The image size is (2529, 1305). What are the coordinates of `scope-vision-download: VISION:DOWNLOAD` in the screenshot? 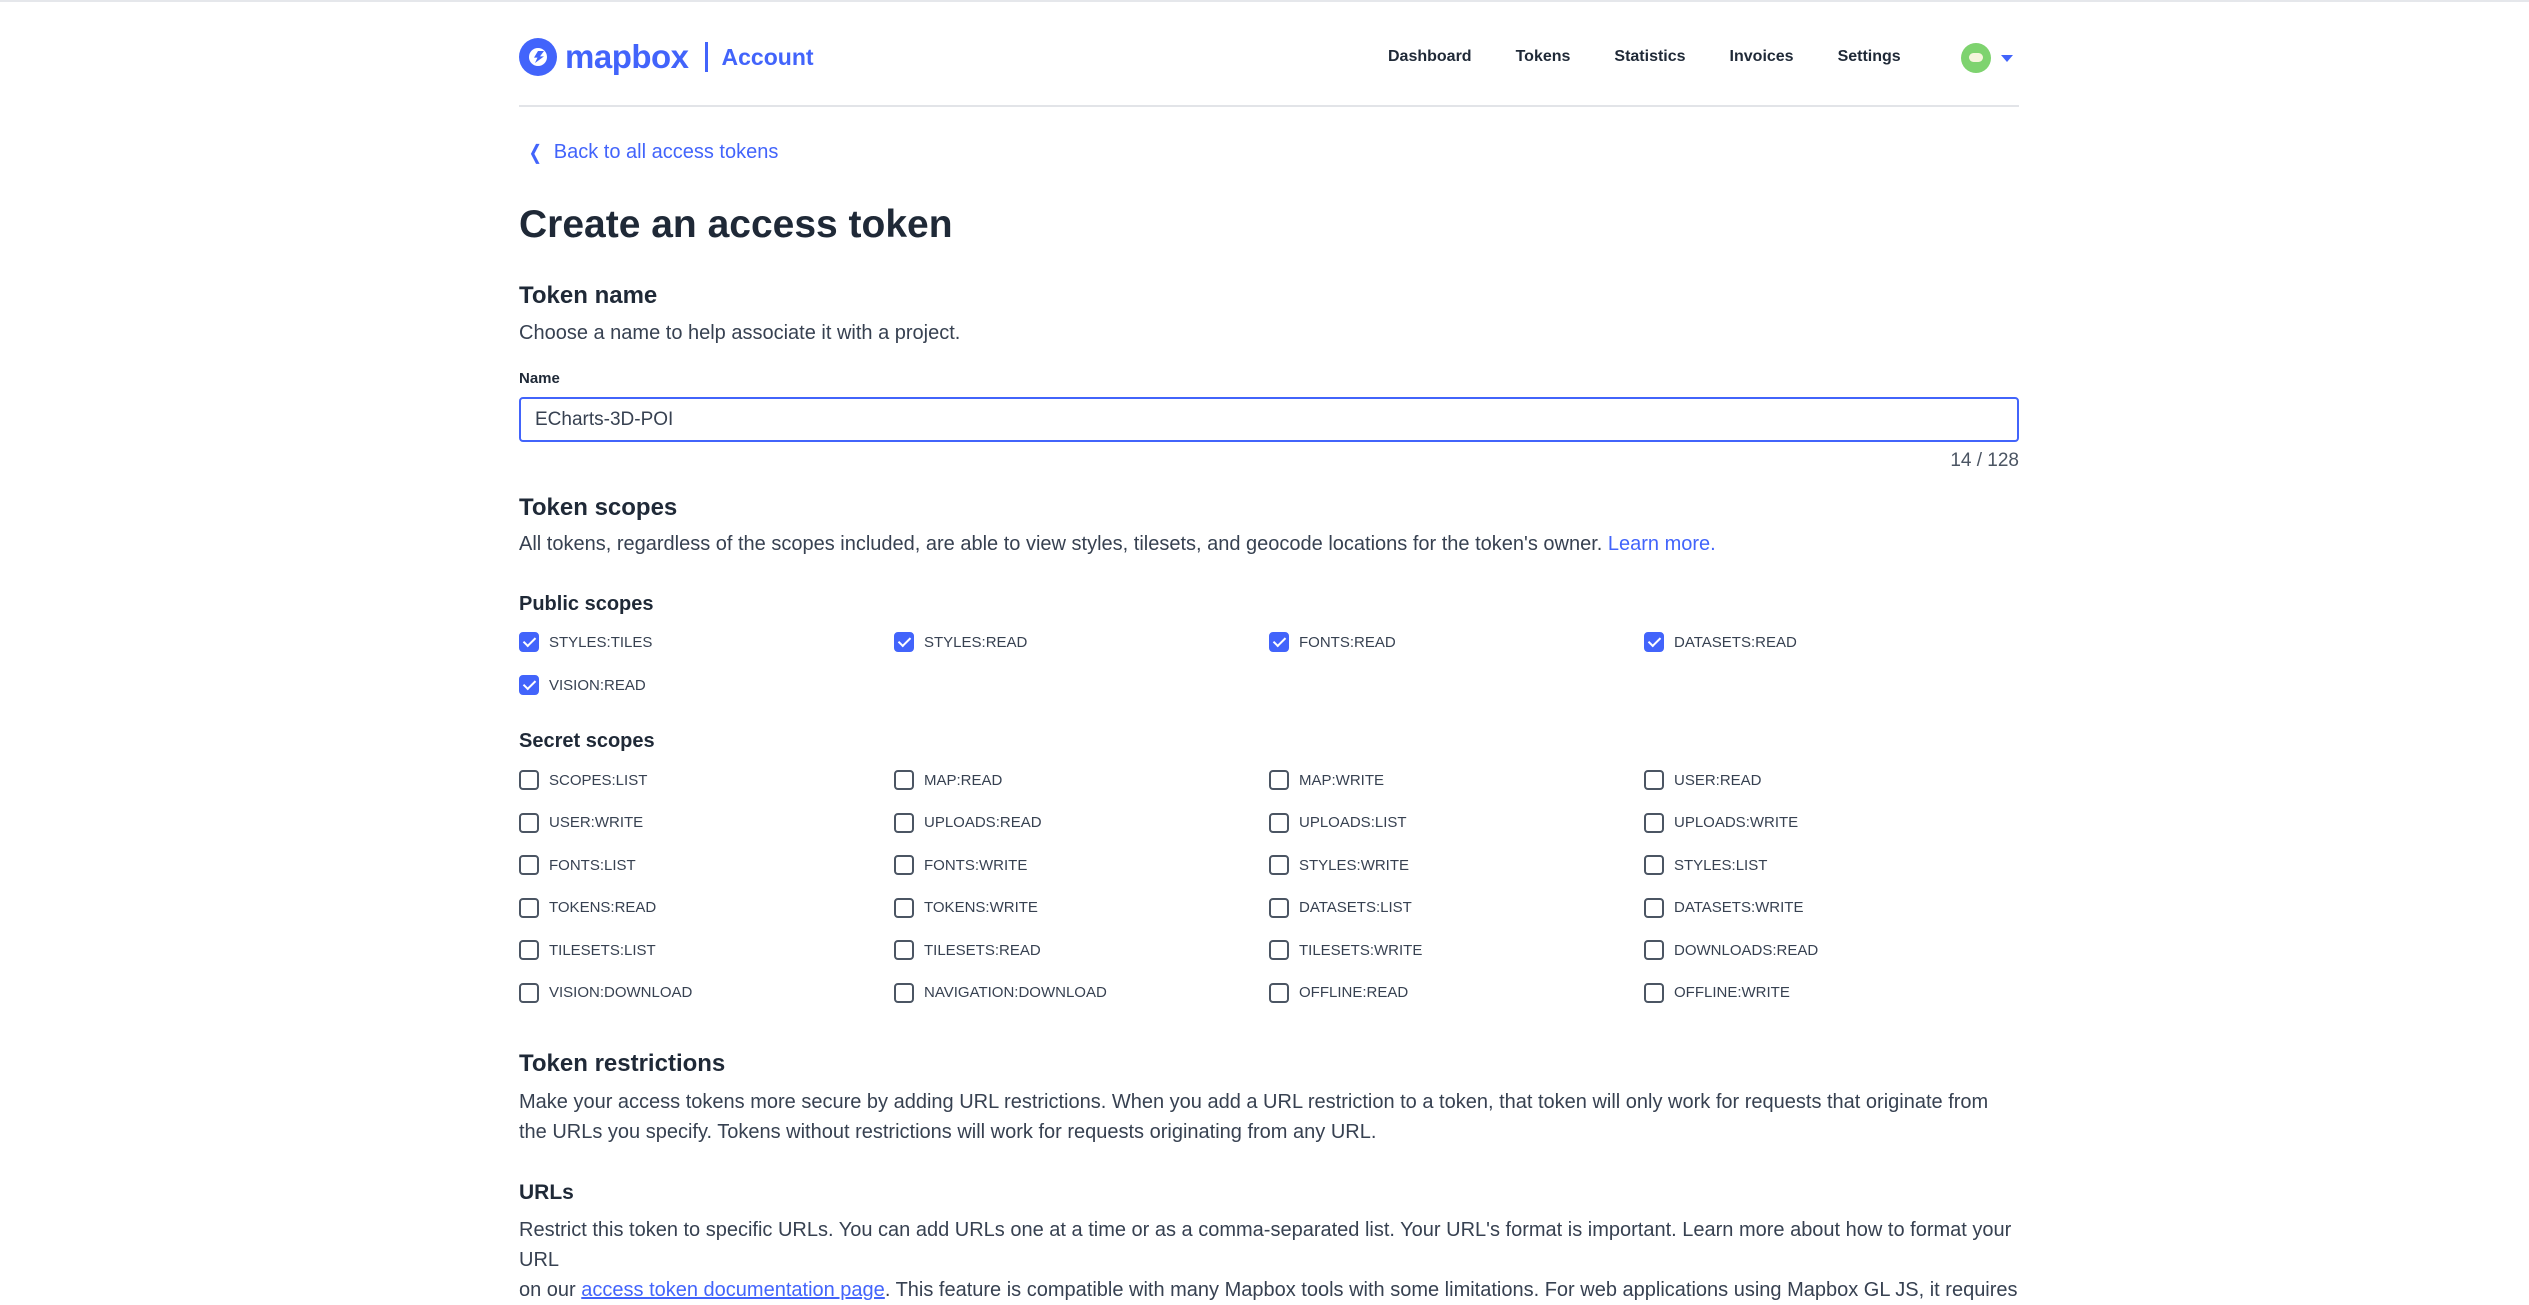 It's located at (606, 992).